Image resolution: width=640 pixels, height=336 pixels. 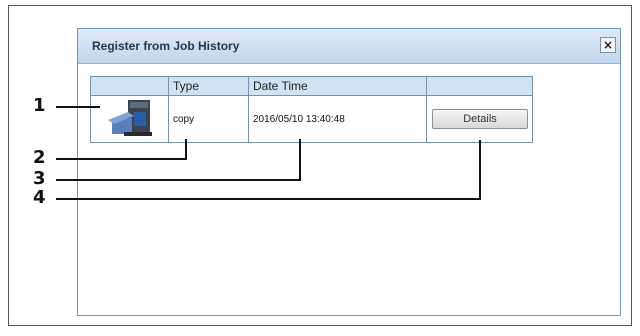 What do you see at coordinates (39, 178) in the screenshot?
I see `callout-number-3: 3` at bounding box center [39, 178].